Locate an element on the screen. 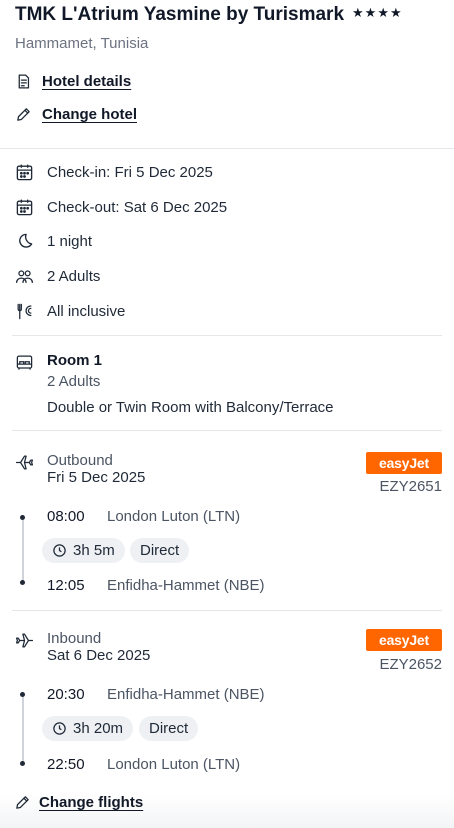 This screenshot has width=454, height=828. outbound-timeline is located at coordinates (23, 549).